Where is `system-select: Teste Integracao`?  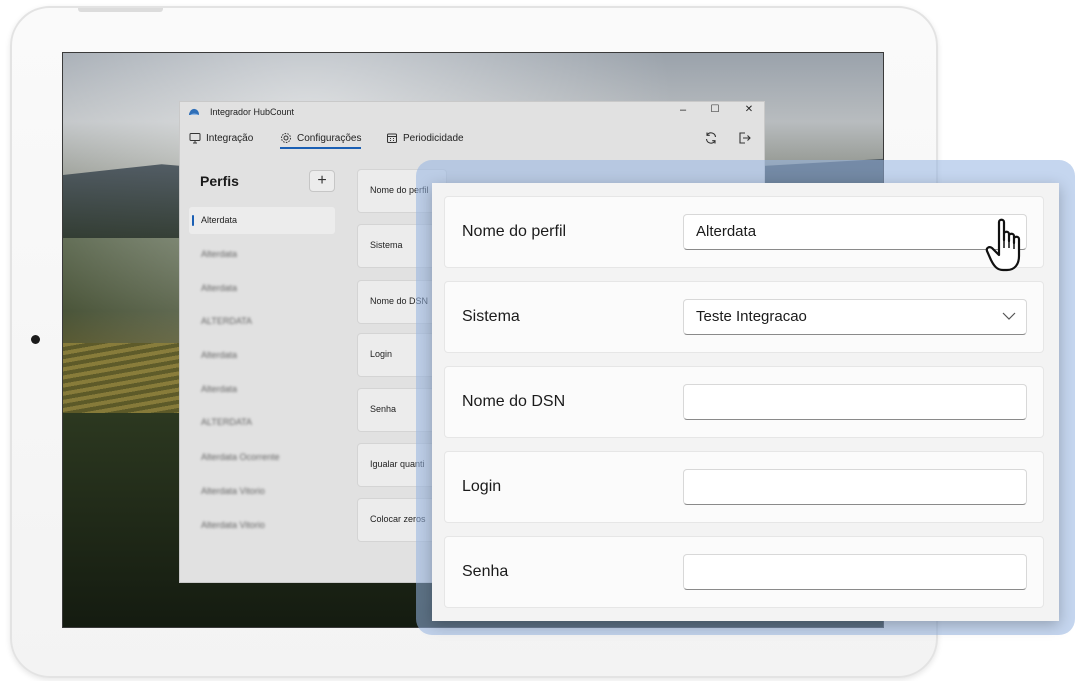 system-select: Teste Integracao is located at coordinates (855, 317).